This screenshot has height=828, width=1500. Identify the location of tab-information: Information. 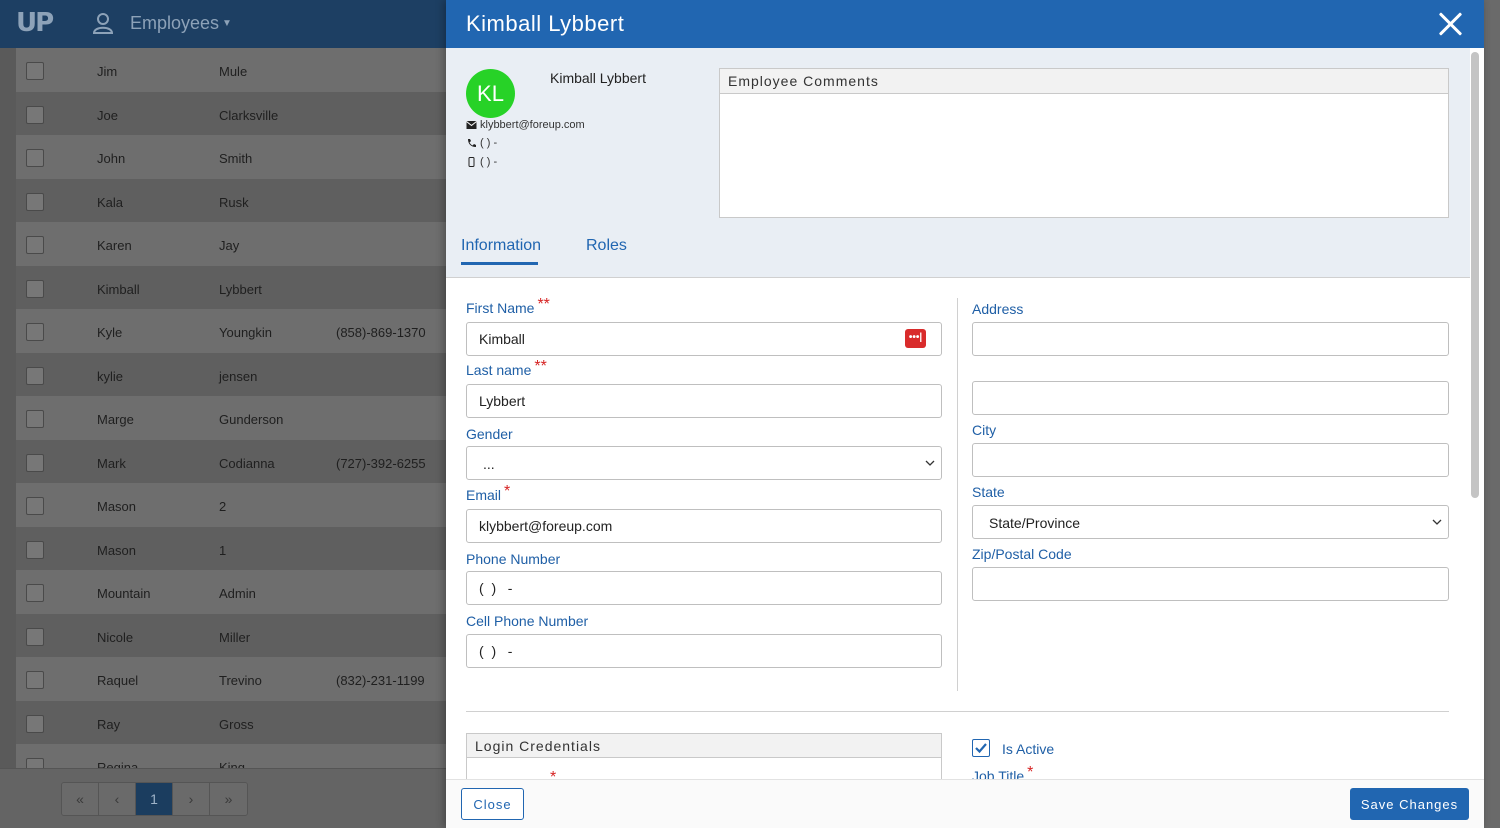
(501, 251).